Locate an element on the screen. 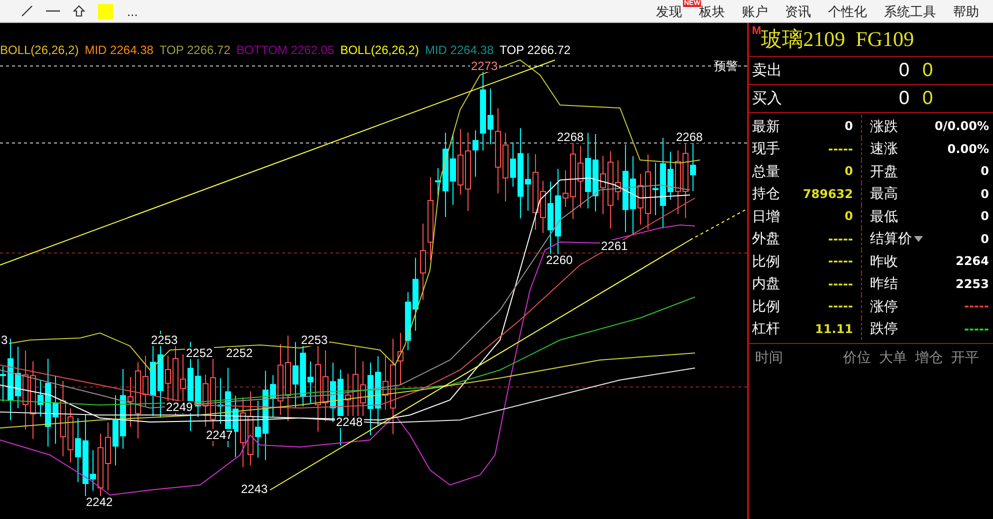  alert-label: 预警 is located at coordinates (726, 66).